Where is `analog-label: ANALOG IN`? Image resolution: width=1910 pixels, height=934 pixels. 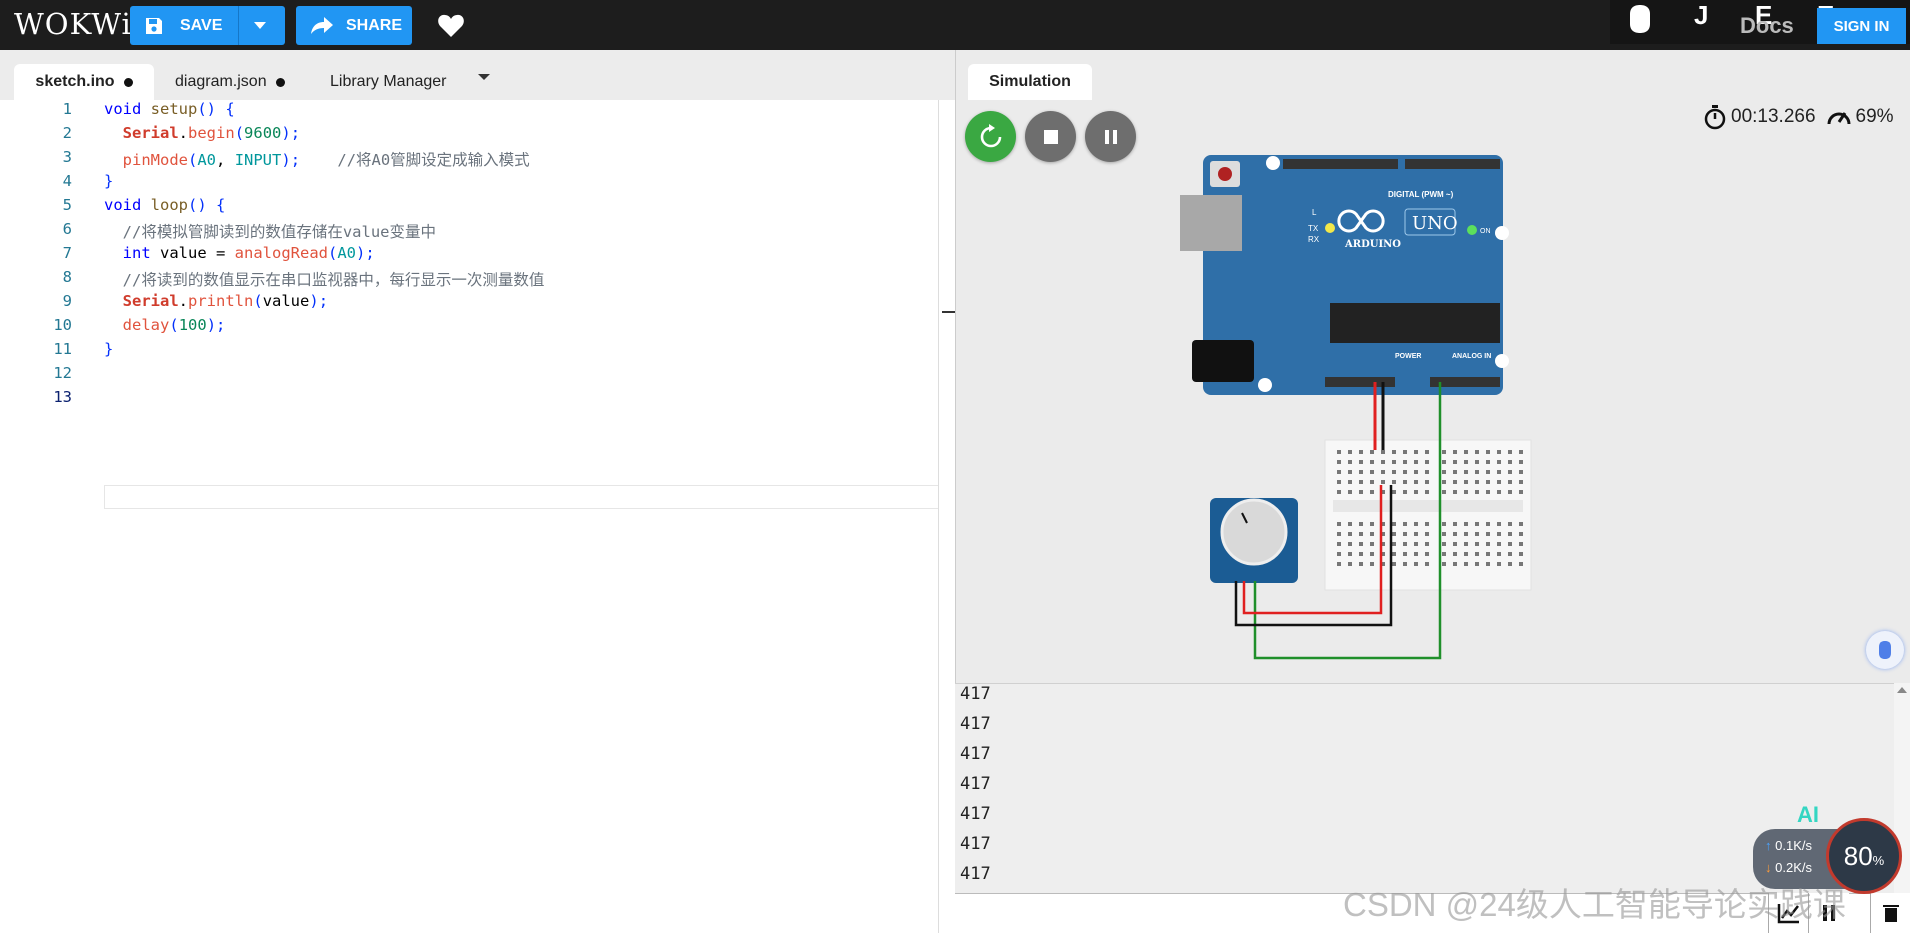 analog-label: ANALOG IN is located at coordinates (1471, 356).